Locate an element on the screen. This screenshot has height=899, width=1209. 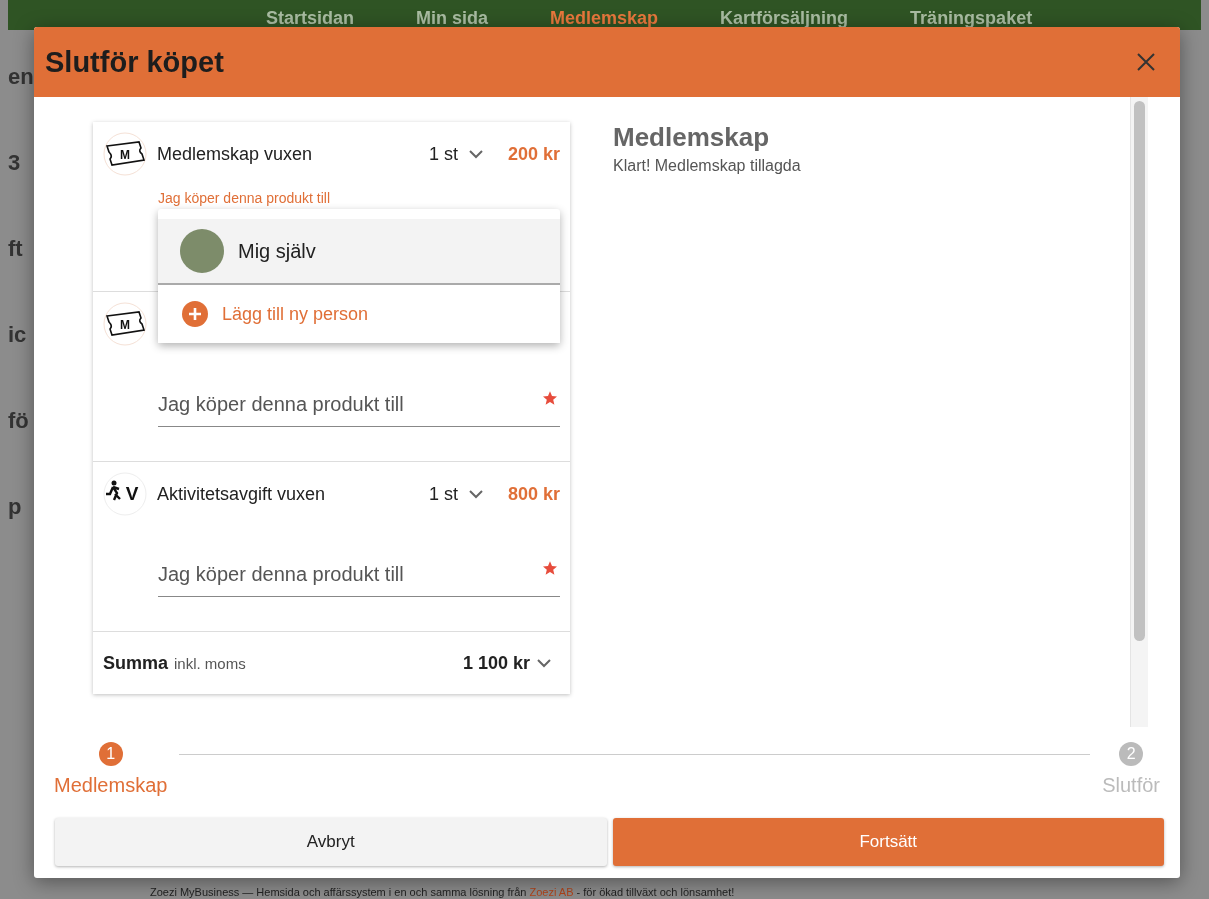
step-label: Slutför is located at coordinates (1131, 785).